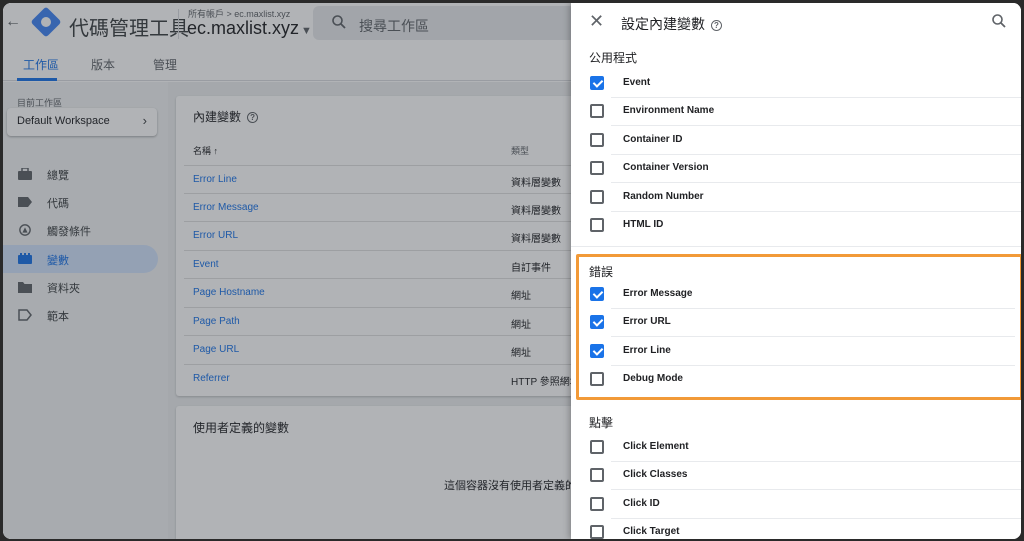  Describe the element at coordinates (796, 528) in the screenshot. I see `checkbox-item: Click Target` at that location.